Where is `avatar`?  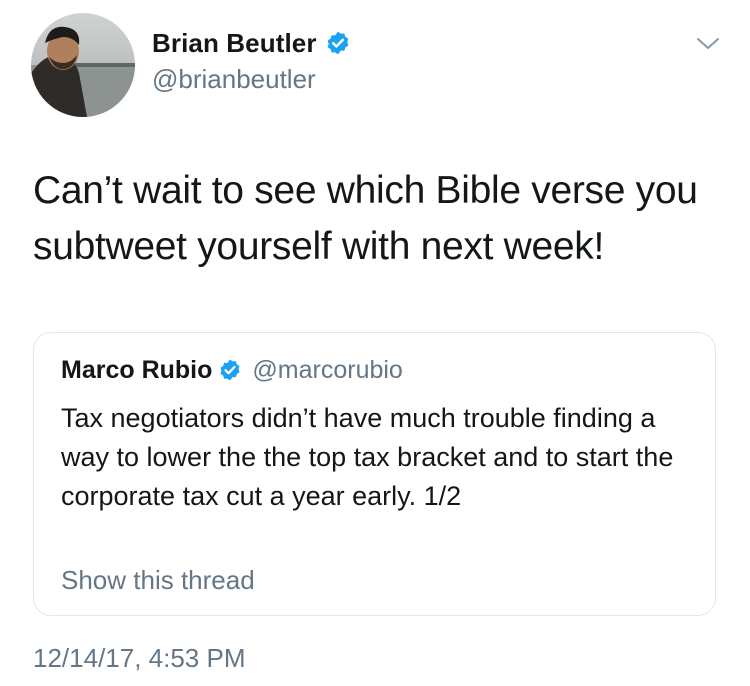
avatar is located at coordinates (83, 65).